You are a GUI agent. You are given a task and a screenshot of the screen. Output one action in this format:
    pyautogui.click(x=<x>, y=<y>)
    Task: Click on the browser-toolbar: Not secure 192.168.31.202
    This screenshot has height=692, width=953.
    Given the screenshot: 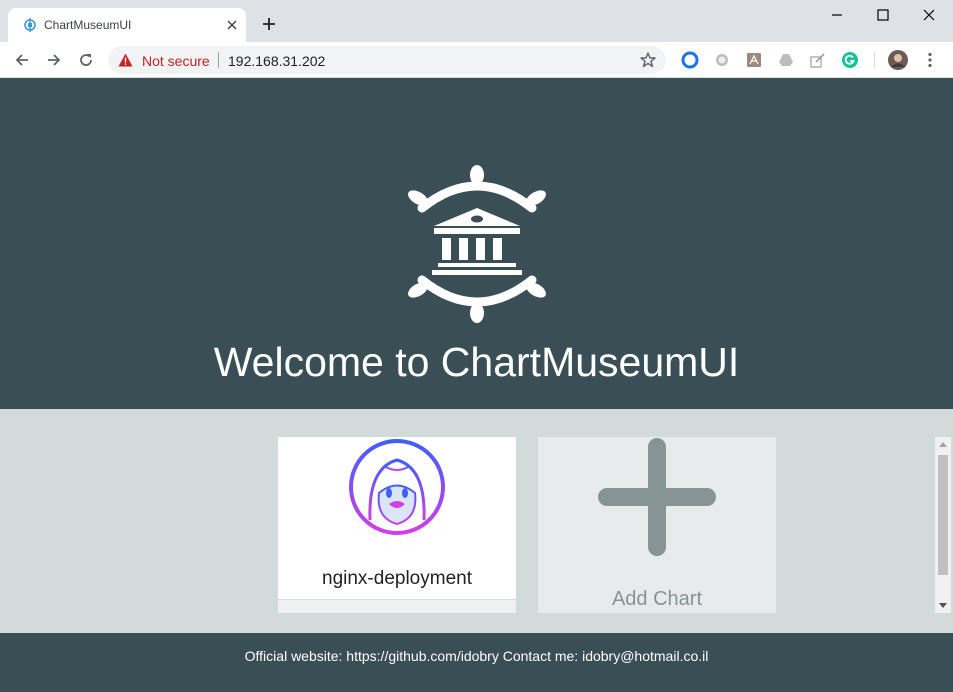 What is the action you would take?
    pyautogui.click(x=476, y=60)
    